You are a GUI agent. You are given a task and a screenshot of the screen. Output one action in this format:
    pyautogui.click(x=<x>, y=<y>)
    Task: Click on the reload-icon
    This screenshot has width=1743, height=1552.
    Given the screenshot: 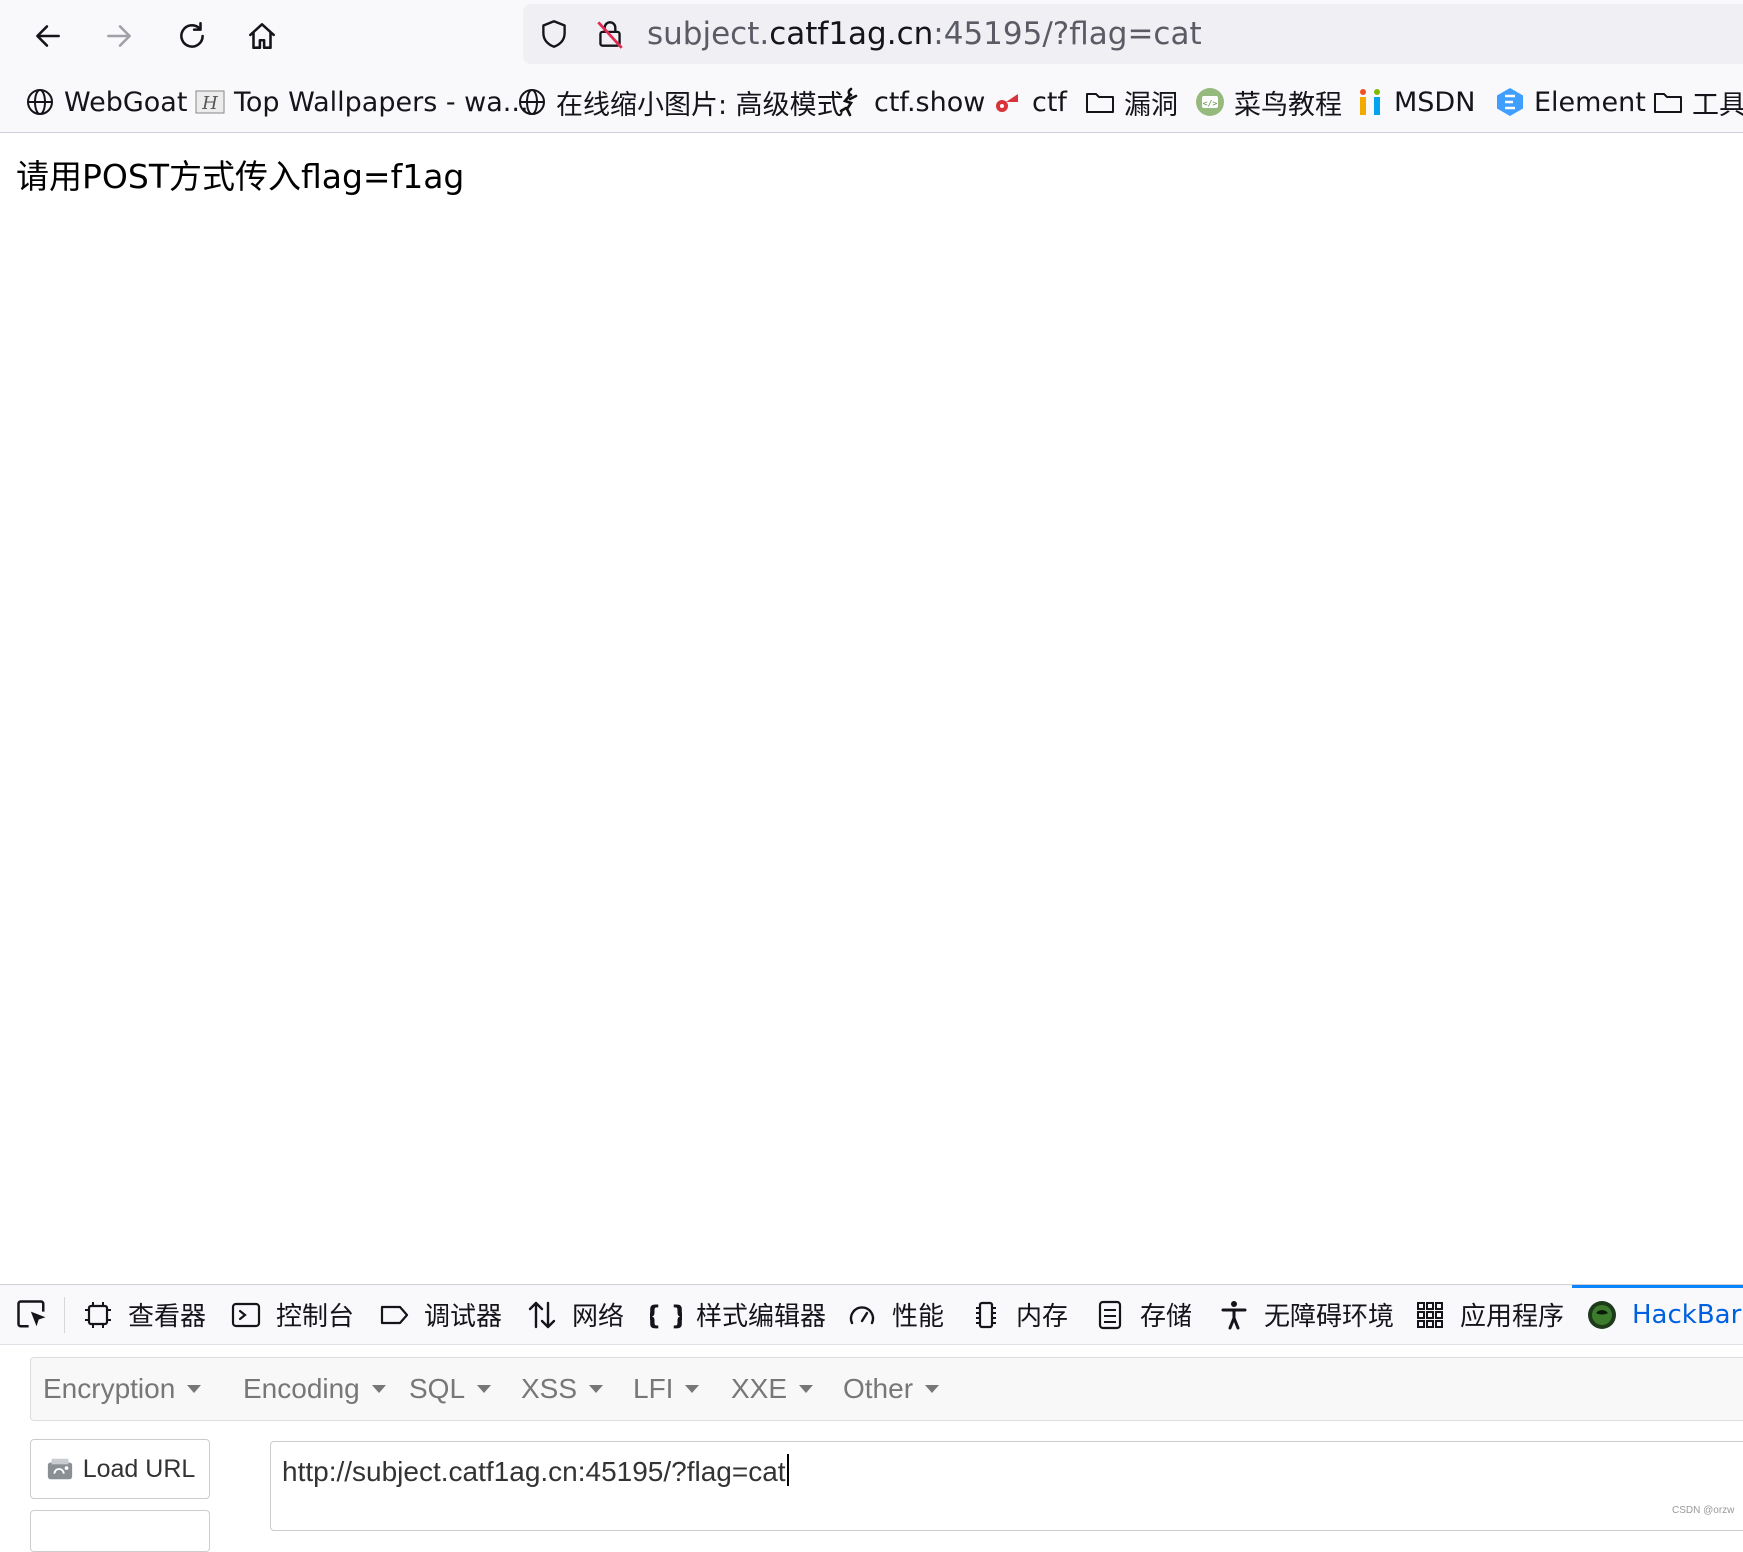 What is the action you would take?
    pyautogui.click(x=192, y=34)
    